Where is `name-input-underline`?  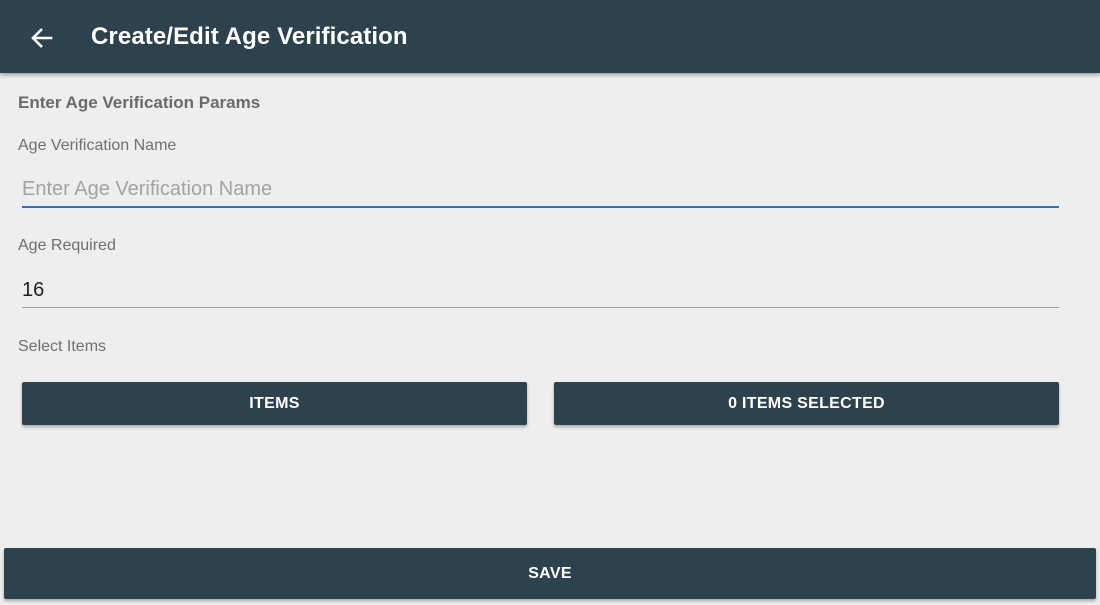 name-input-underline is located at coordinates (540, 207).